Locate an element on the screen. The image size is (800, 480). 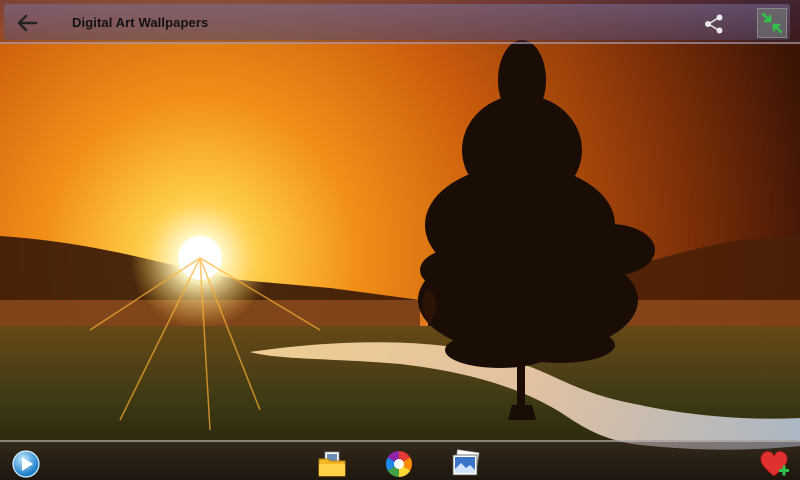
share-icon is located at coordinates (714, 24).